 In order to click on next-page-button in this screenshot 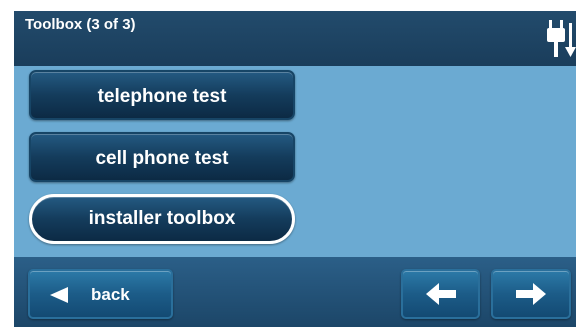, I will do `click(531, 294)`.